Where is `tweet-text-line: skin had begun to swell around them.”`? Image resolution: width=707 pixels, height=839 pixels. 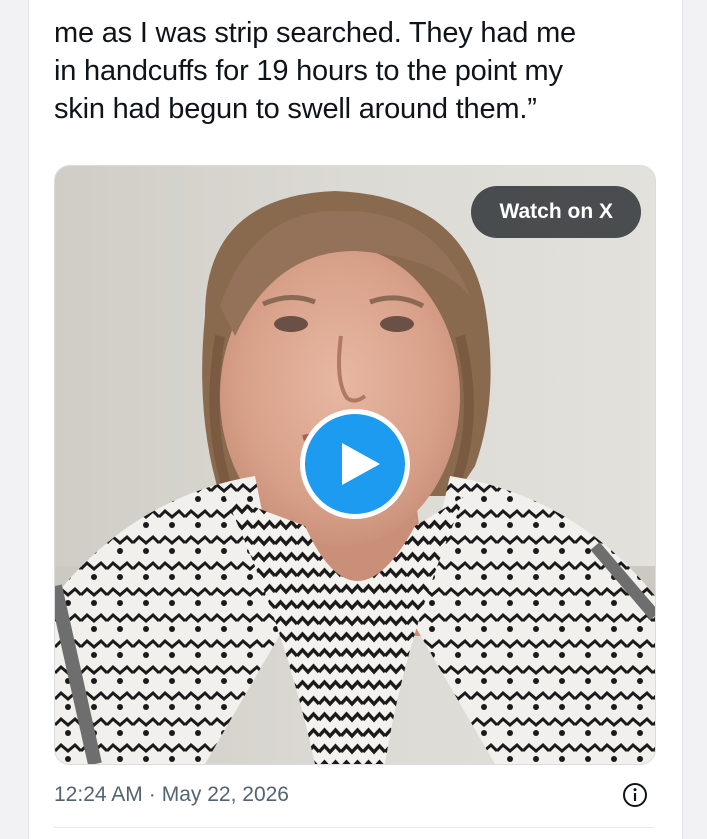 tweet-text-line: skin had begun to swell around them.” is located at coordinates (295, 109).